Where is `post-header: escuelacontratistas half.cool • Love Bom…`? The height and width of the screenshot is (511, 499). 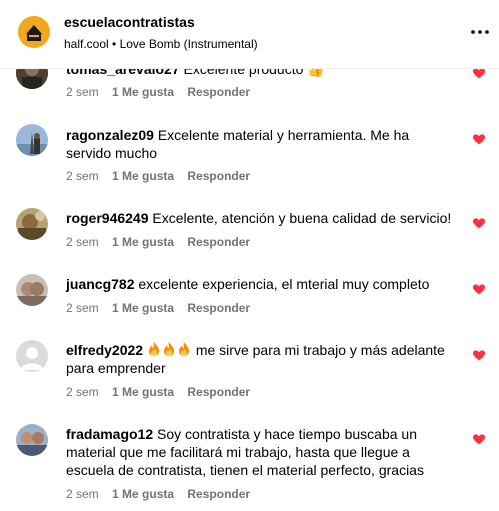
post-header: escuelacontratistas half.cool • Love Bom… is located at coordinates (249, 34).